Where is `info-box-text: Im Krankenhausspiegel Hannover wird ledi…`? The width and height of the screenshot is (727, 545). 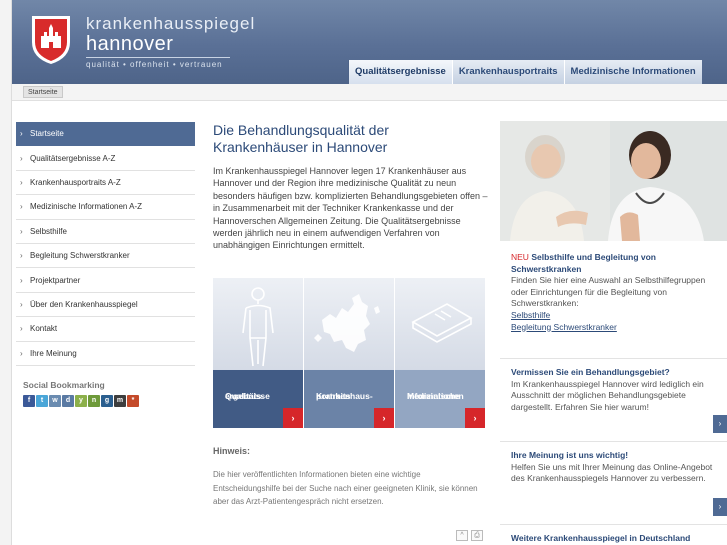 info-box-text: Im Krankenhausspiegel Hannover wird ledi… is located at coordinates (607, 395).